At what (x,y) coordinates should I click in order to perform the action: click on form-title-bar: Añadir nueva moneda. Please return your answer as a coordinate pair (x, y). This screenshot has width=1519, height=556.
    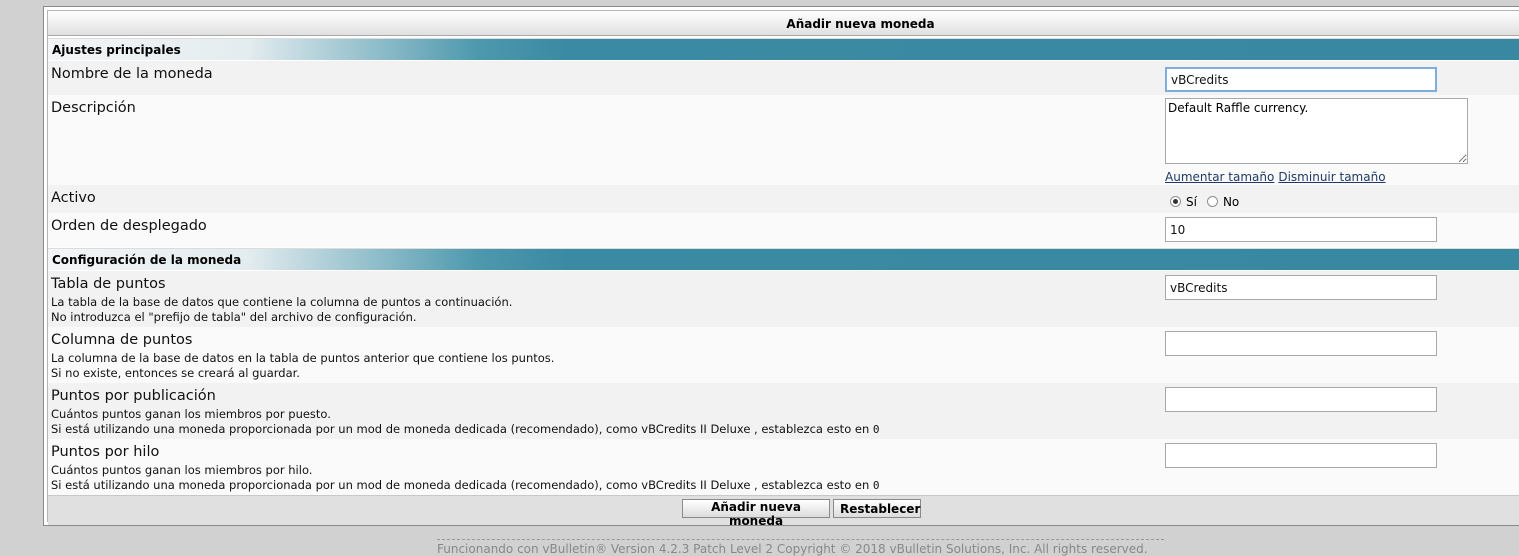
    Looking at the image, I should click on (783, 23).